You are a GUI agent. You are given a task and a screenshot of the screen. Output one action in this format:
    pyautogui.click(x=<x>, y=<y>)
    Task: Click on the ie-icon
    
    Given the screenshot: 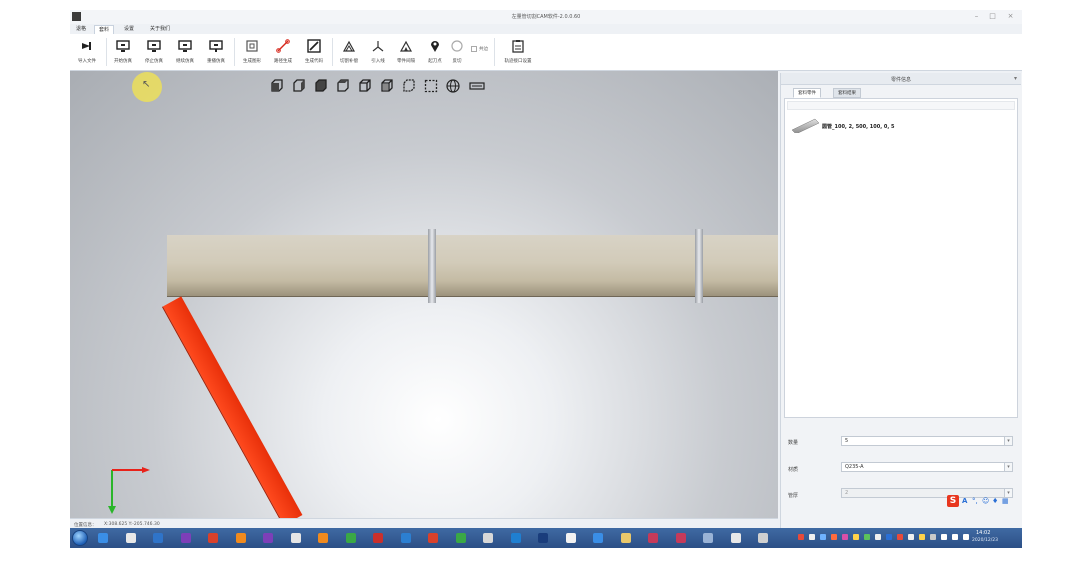 What is the action you would take?
    pyautogui.click(x=103, y=538)
    